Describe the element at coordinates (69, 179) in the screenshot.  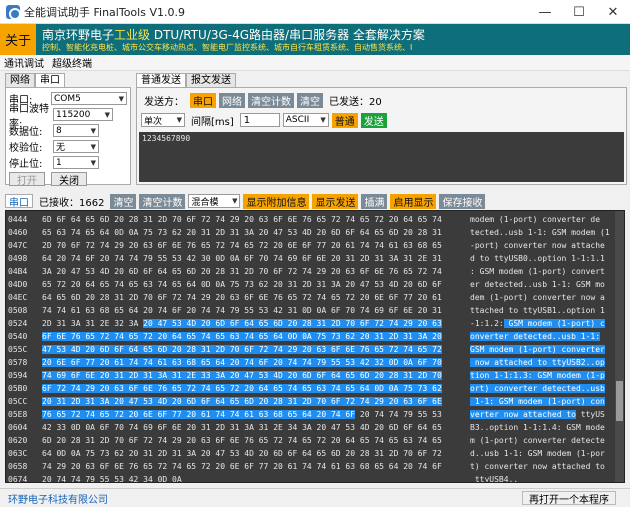
I see `close-port-button: 关闭` at that location.